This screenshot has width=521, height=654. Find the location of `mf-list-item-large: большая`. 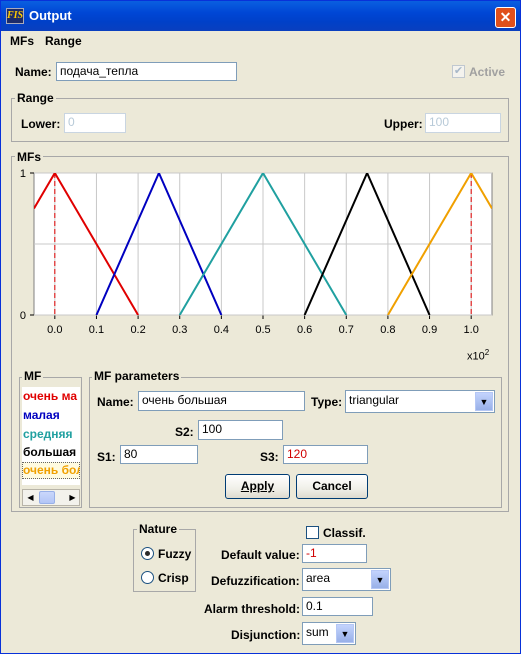

mf-list-item-large: большая is located at coordinates (49, 452).